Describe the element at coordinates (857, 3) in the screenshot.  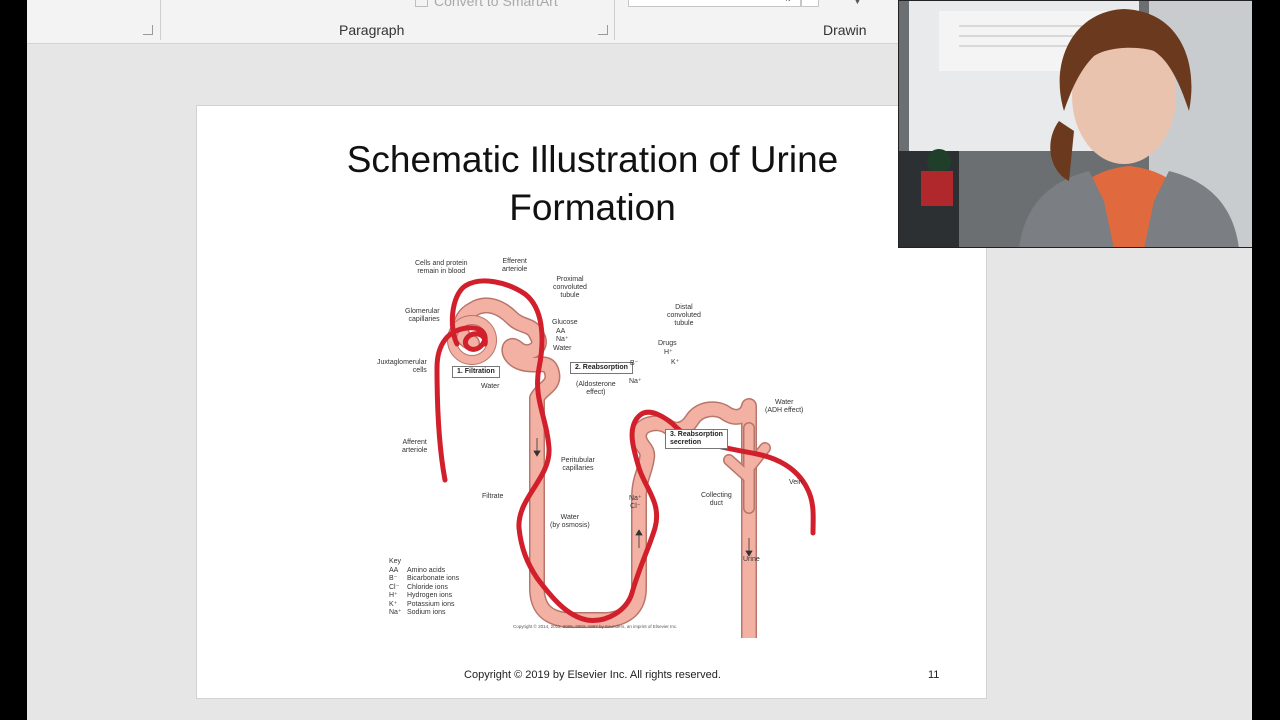
I see `chevron-down-icon: ▼` at that location.